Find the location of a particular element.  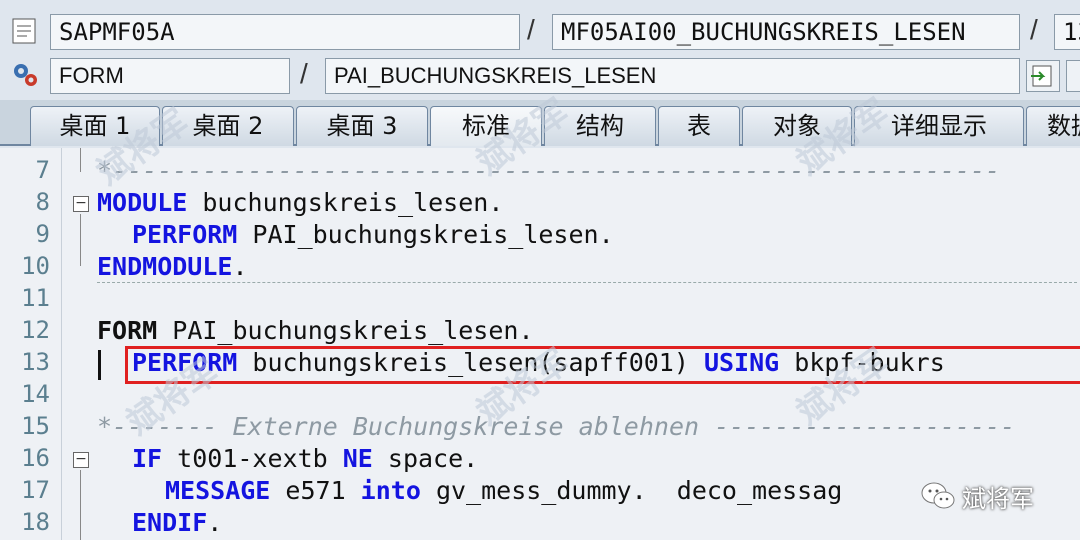

line-number: 8 is located at coordinates (42, 202).